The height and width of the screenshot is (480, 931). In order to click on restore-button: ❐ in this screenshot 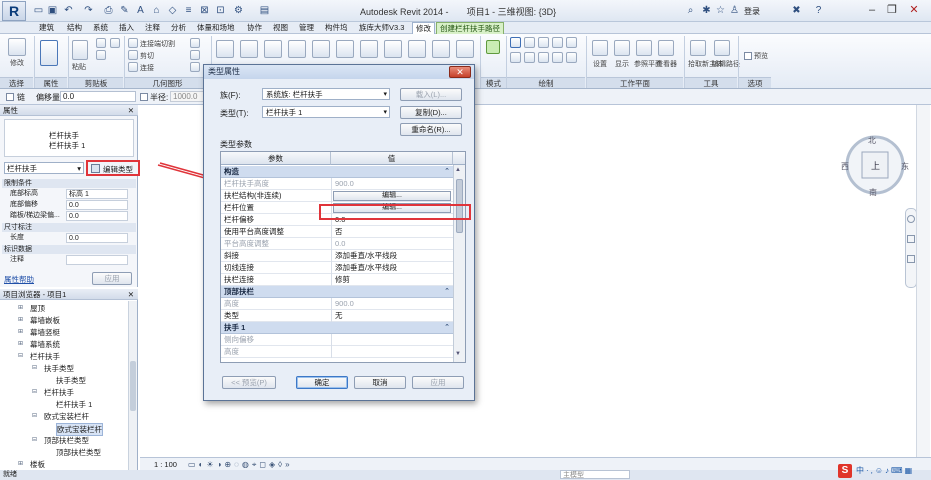, I will do `click(892, 10)`.